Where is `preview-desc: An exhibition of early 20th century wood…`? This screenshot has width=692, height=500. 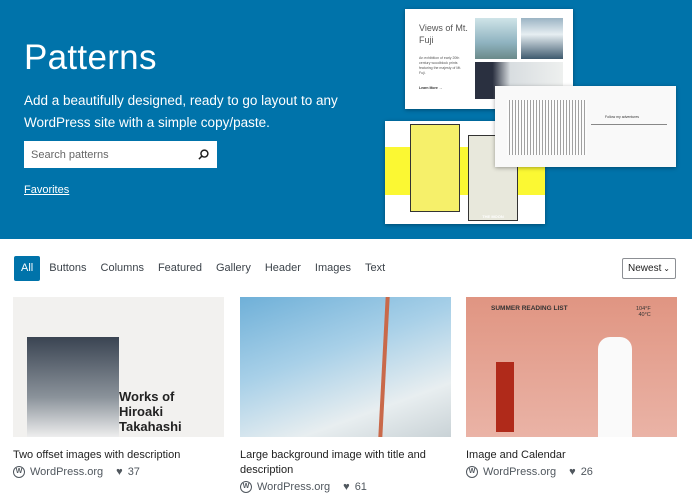
preview-desc: An exhibition of early 20th century wood… is located at coordinates (440, 65).